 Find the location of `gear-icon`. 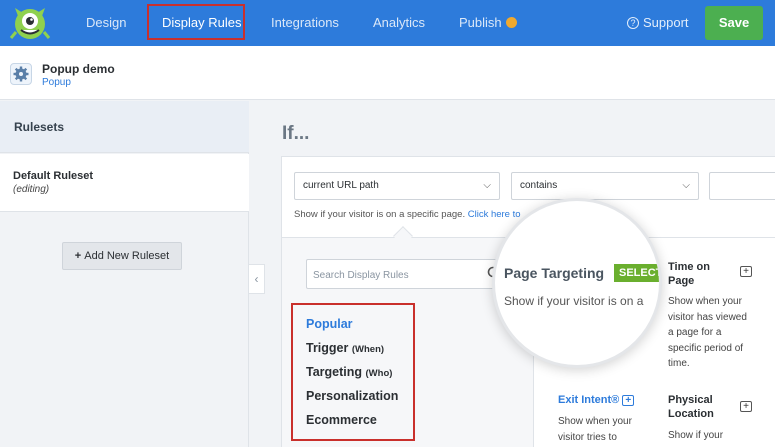

gear-icon is located at coordinates (21, 74).